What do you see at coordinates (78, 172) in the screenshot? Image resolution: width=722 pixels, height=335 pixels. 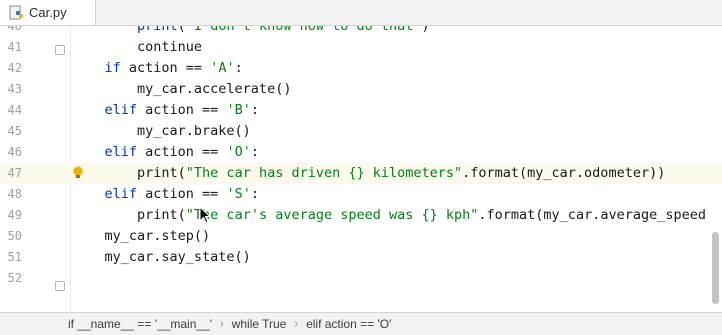 I see `lightbulb-icon` at bounding box center [78, 172].